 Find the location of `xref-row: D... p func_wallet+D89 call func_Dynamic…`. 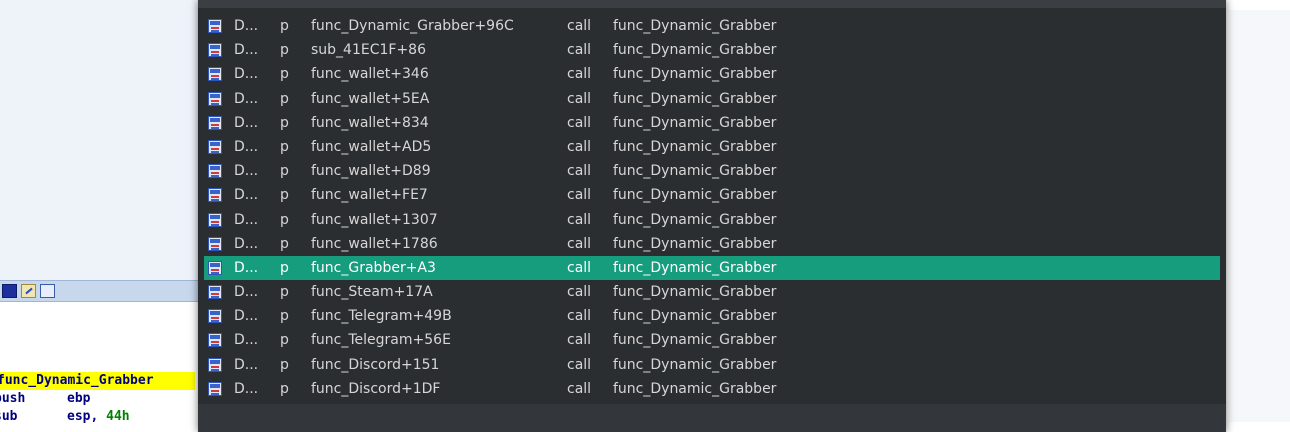

xref-row: D... p func_wallet+D89 call func_Dynamic… is located at coordinates (712, 171).